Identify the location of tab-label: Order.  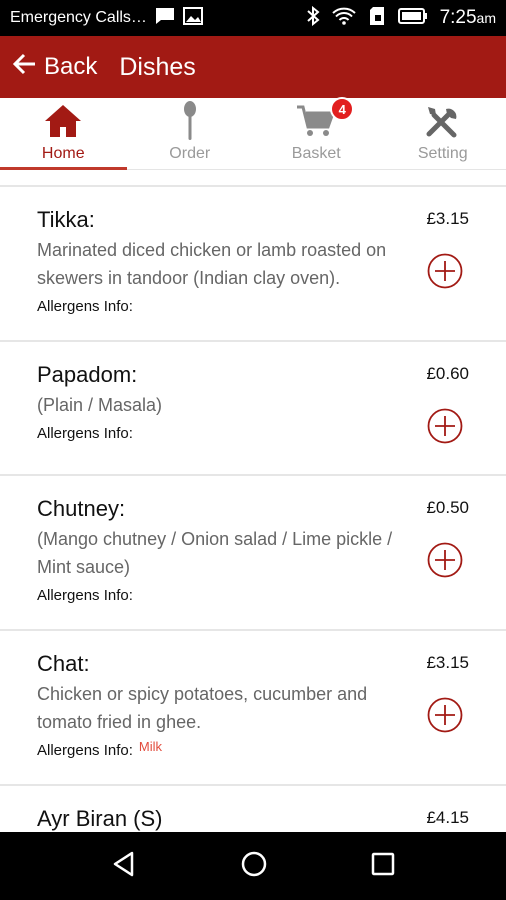
(190, 153).